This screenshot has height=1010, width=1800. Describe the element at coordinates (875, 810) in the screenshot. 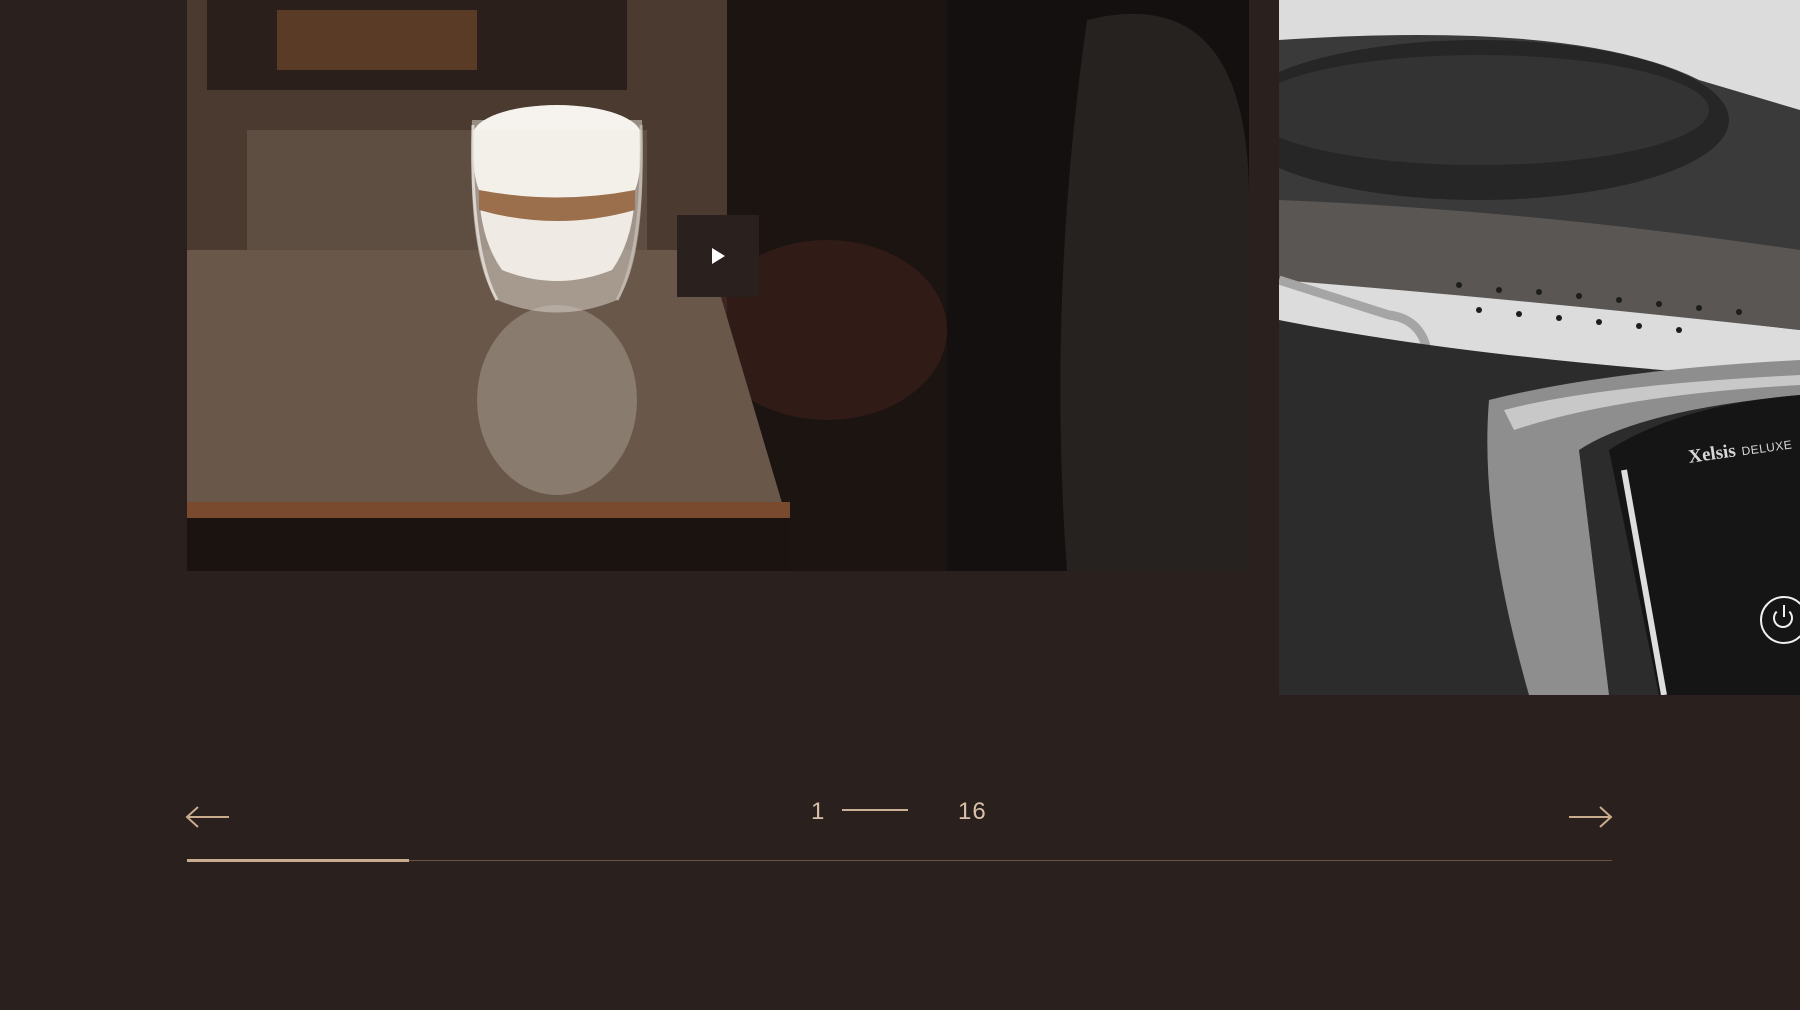

I see `counter-separator` at that location.